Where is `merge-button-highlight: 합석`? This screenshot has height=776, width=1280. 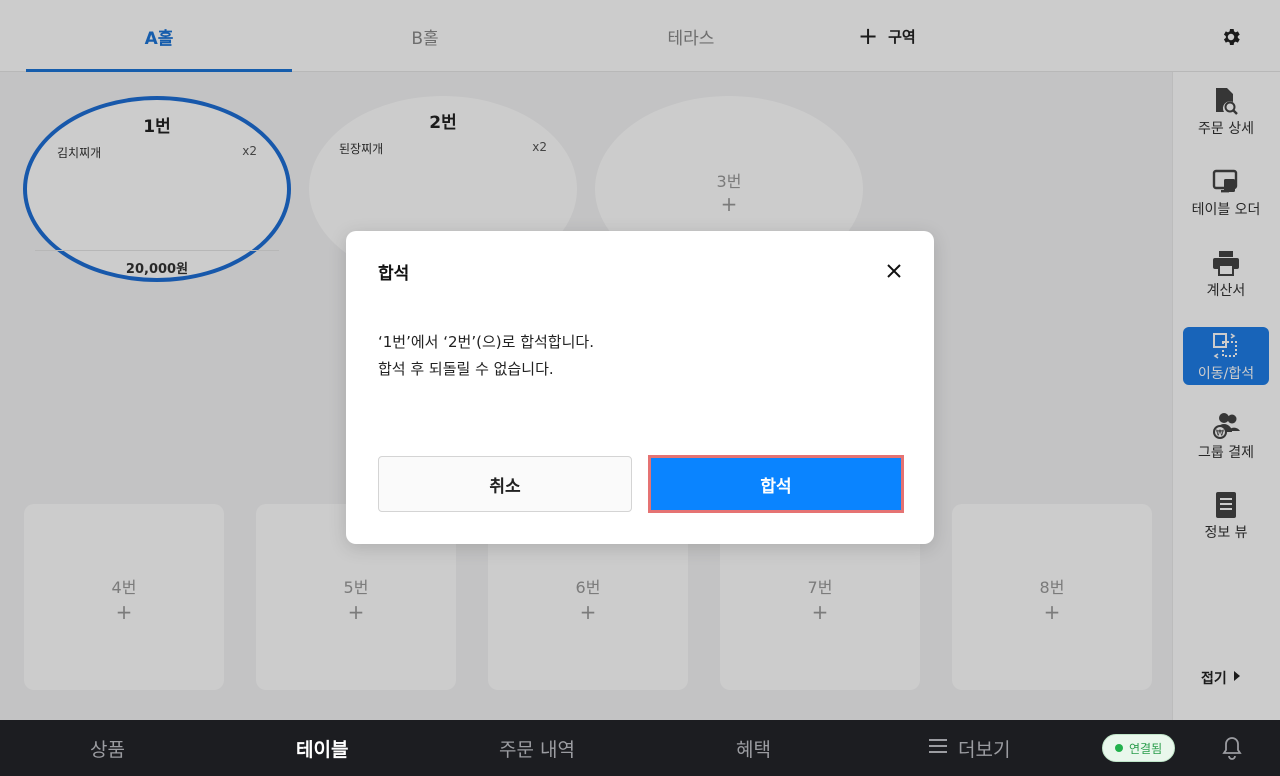 merge-button-highlight: 합석 is located at coordinates (776, 484).